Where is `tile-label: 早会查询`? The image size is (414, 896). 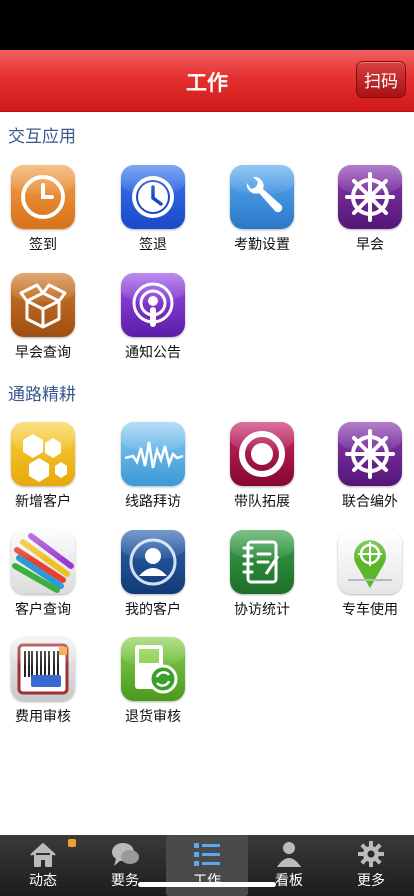
tile-label: 早会查询 is located at coordinates (43, 353).